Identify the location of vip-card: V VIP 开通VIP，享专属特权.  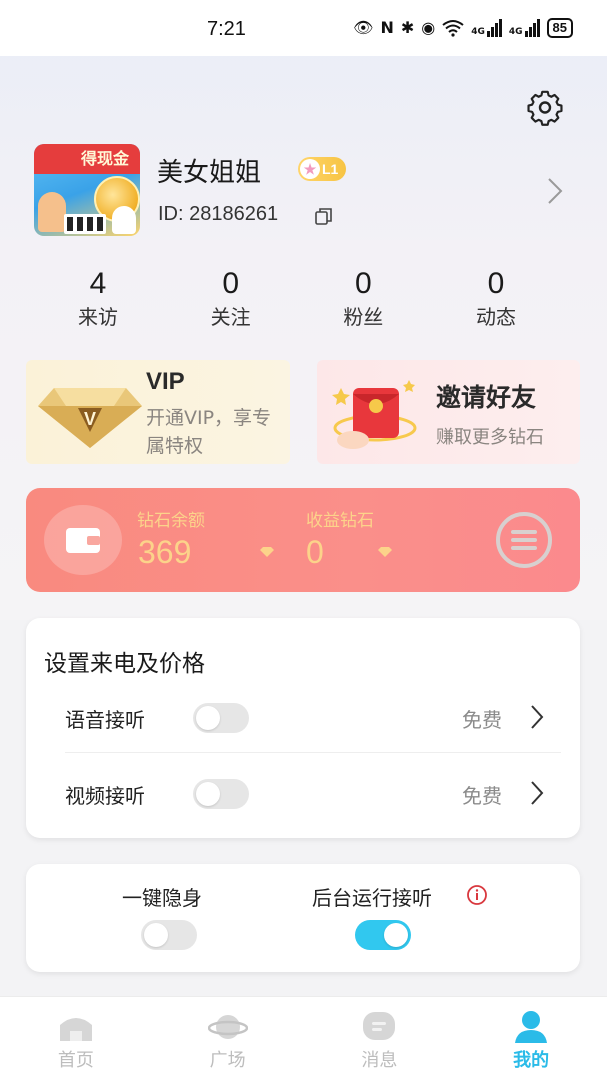
(158, 412).